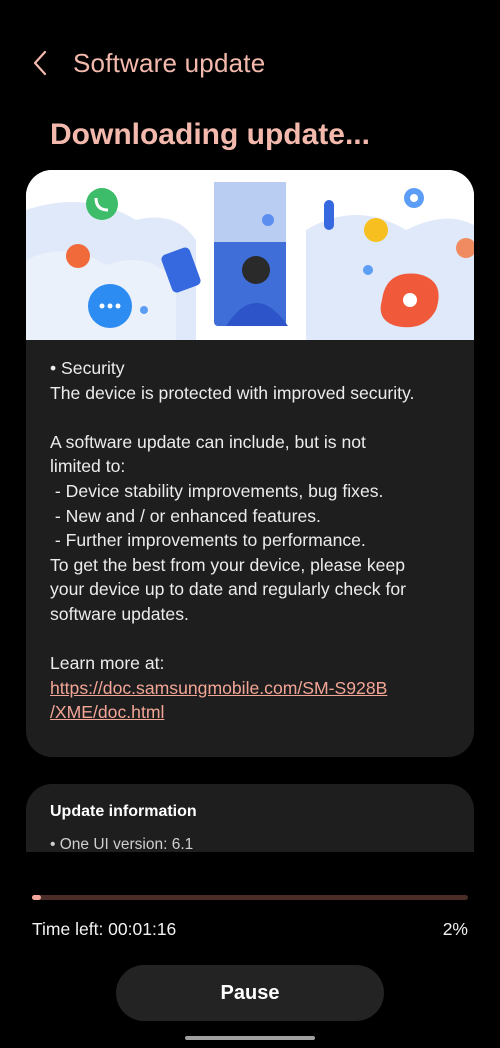 The image size is (500, 1048). What do you see at coordinates (122, 844) in the screenshot?
I see `one-ui-version: • One UI version: 6.1` at bounding box center [122, 844].